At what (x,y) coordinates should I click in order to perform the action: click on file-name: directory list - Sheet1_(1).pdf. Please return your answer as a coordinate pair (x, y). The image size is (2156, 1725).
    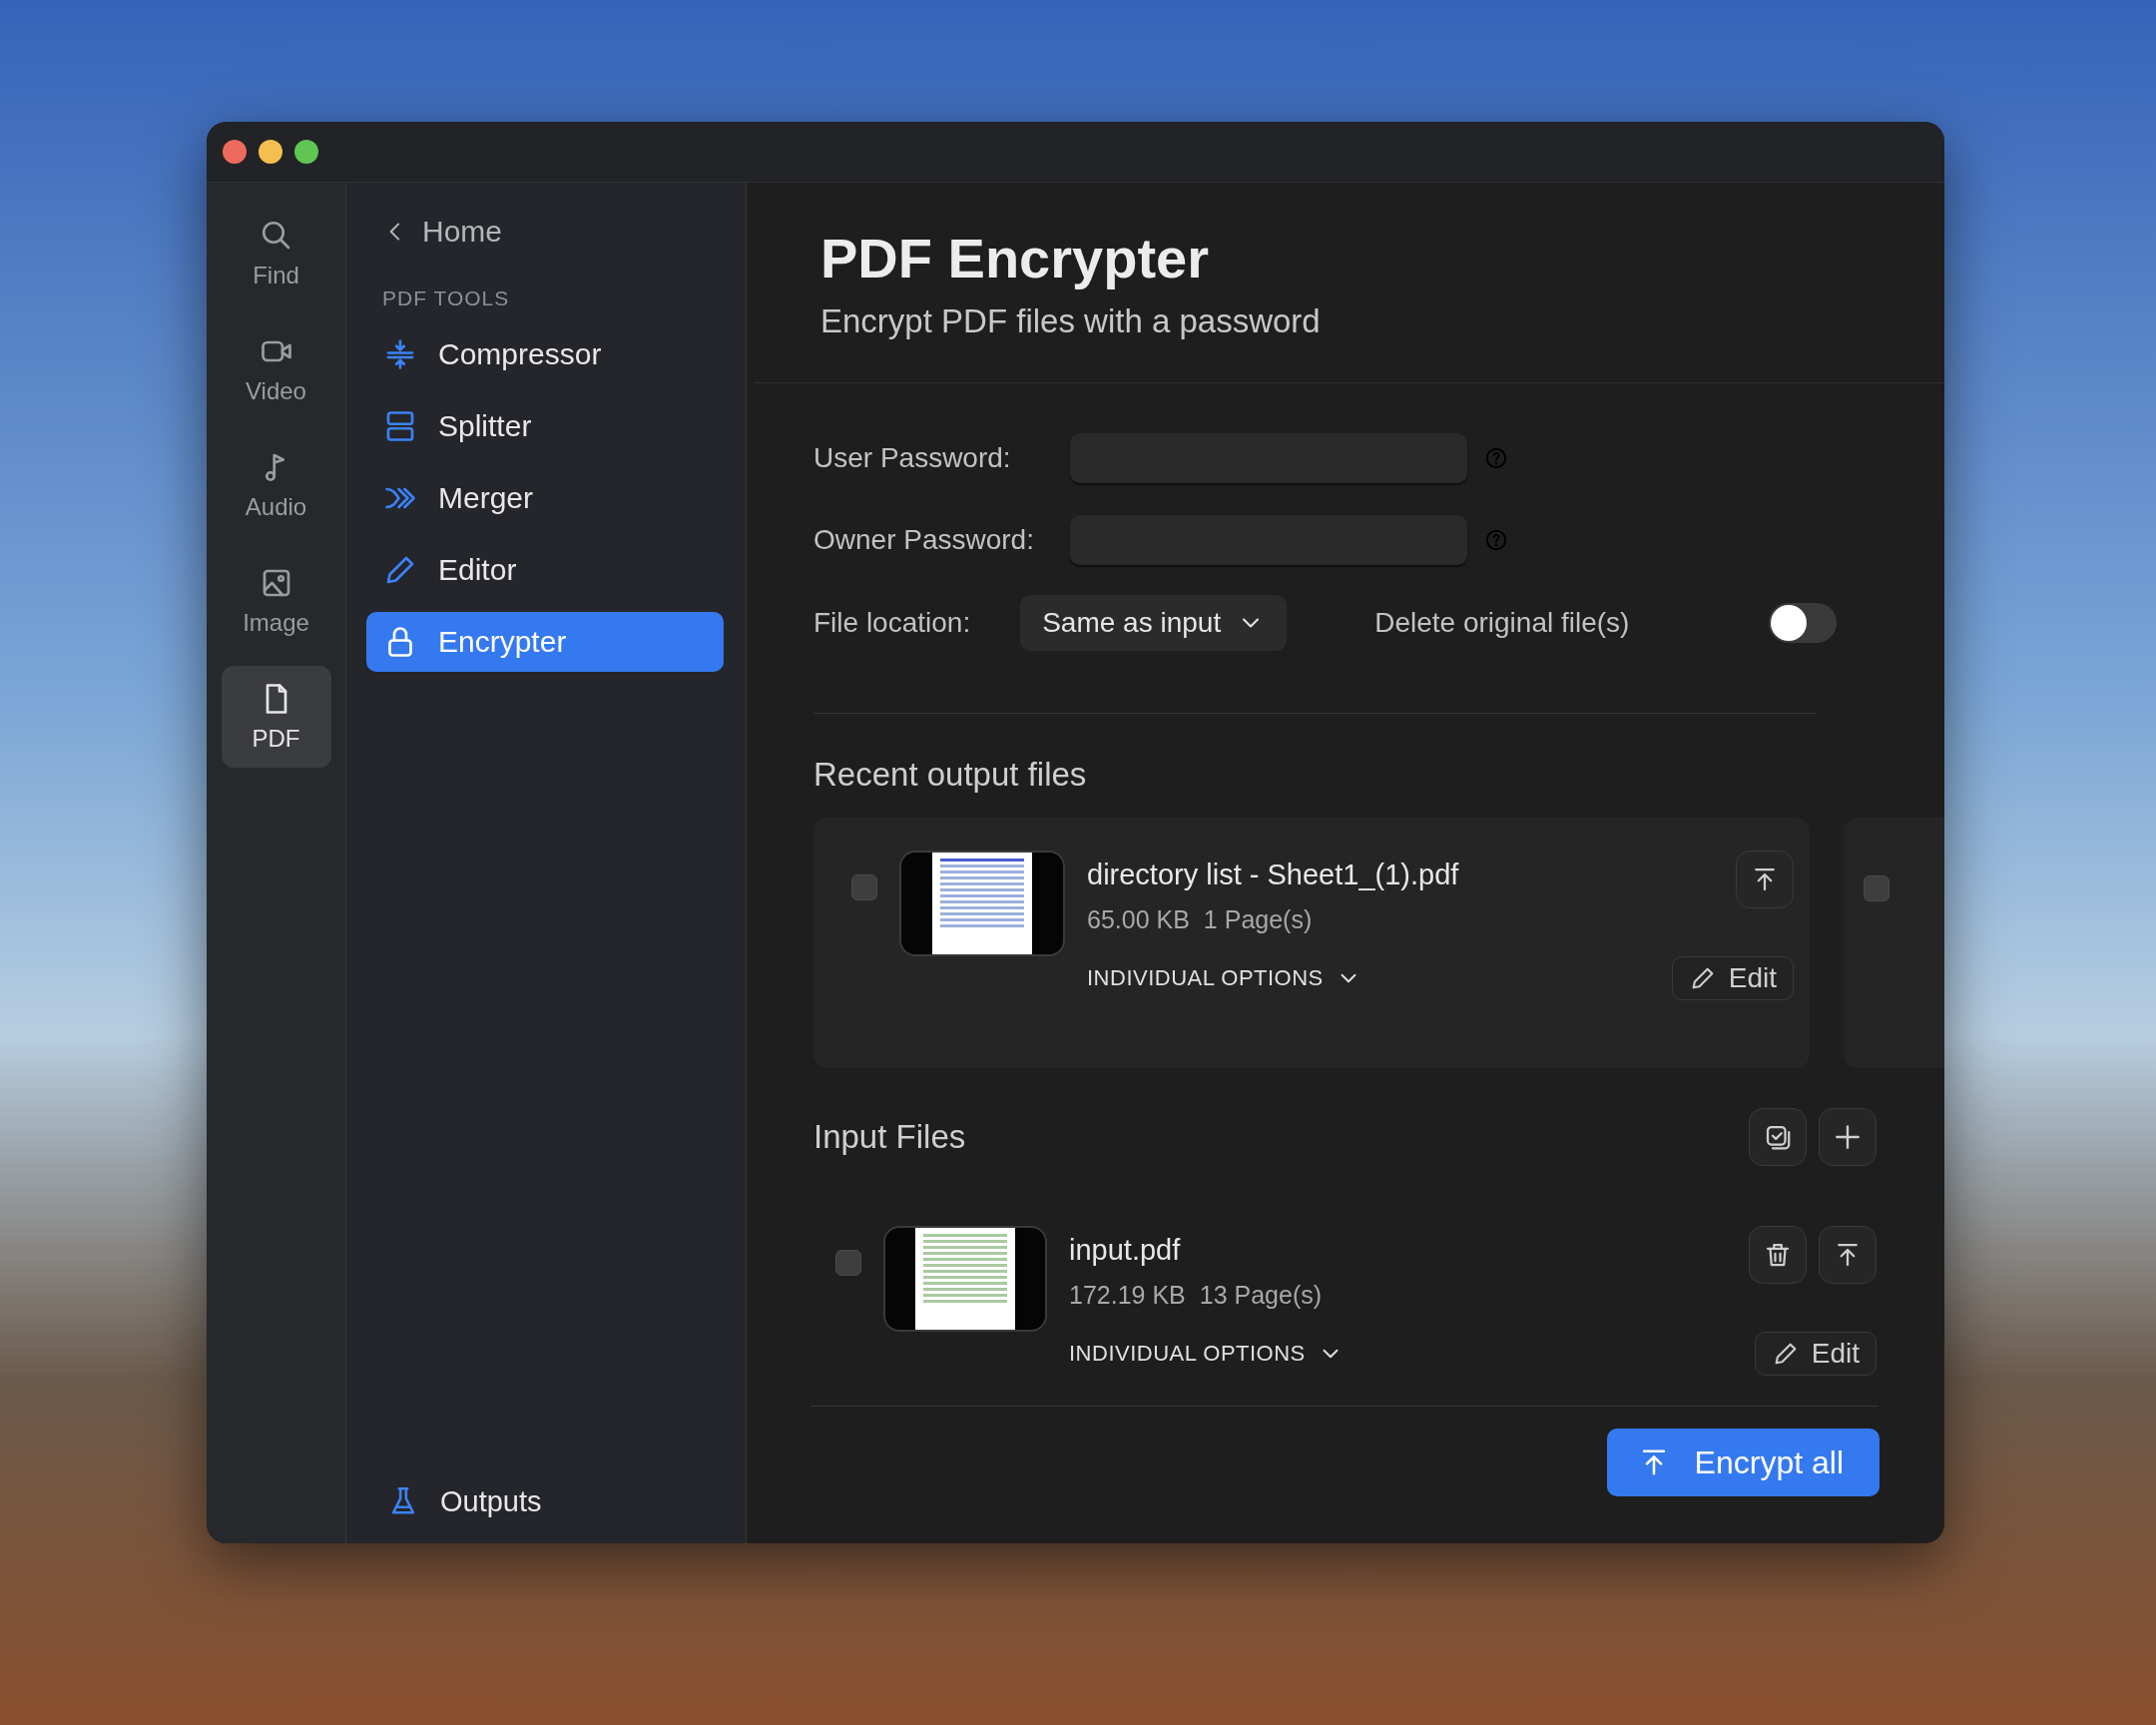
    Looking at the image, I should click on (1273, 875).